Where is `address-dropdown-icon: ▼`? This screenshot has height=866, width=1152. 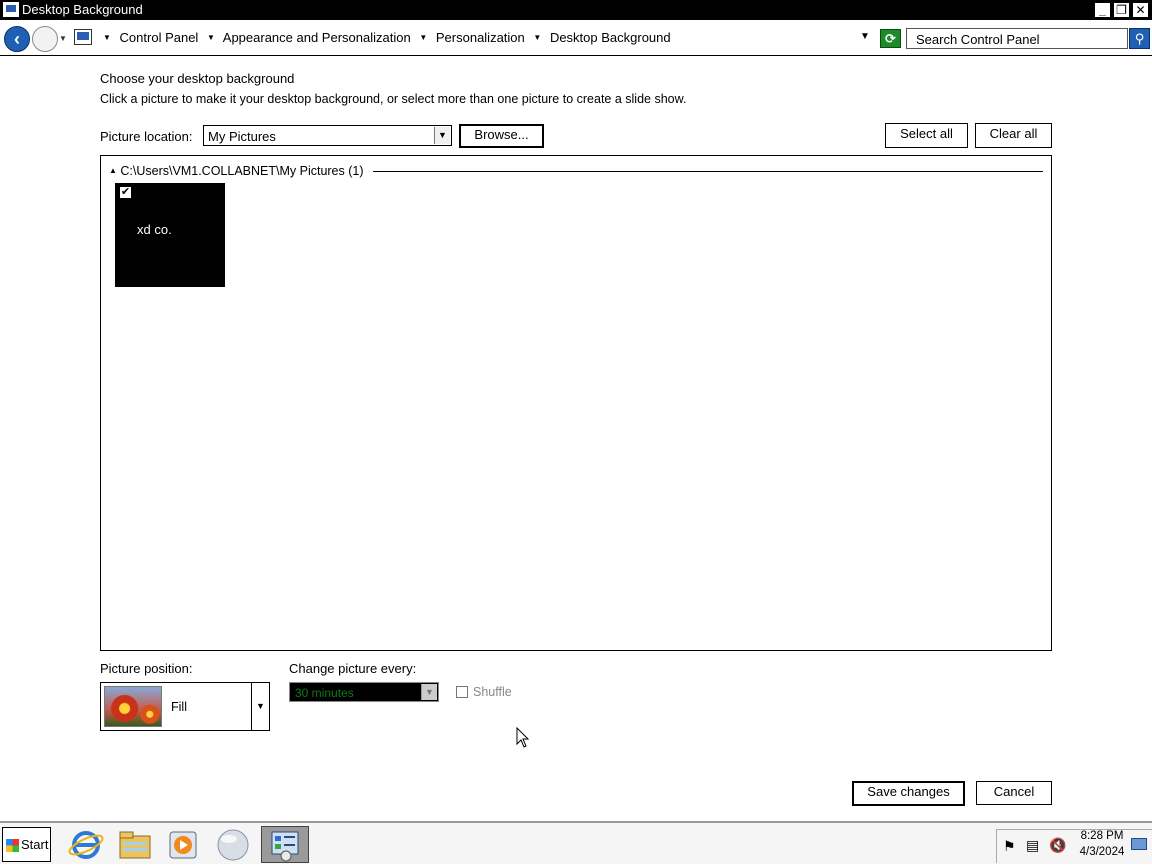 address-dropdown-icon: ▼ is located at coordinates (865, 36).